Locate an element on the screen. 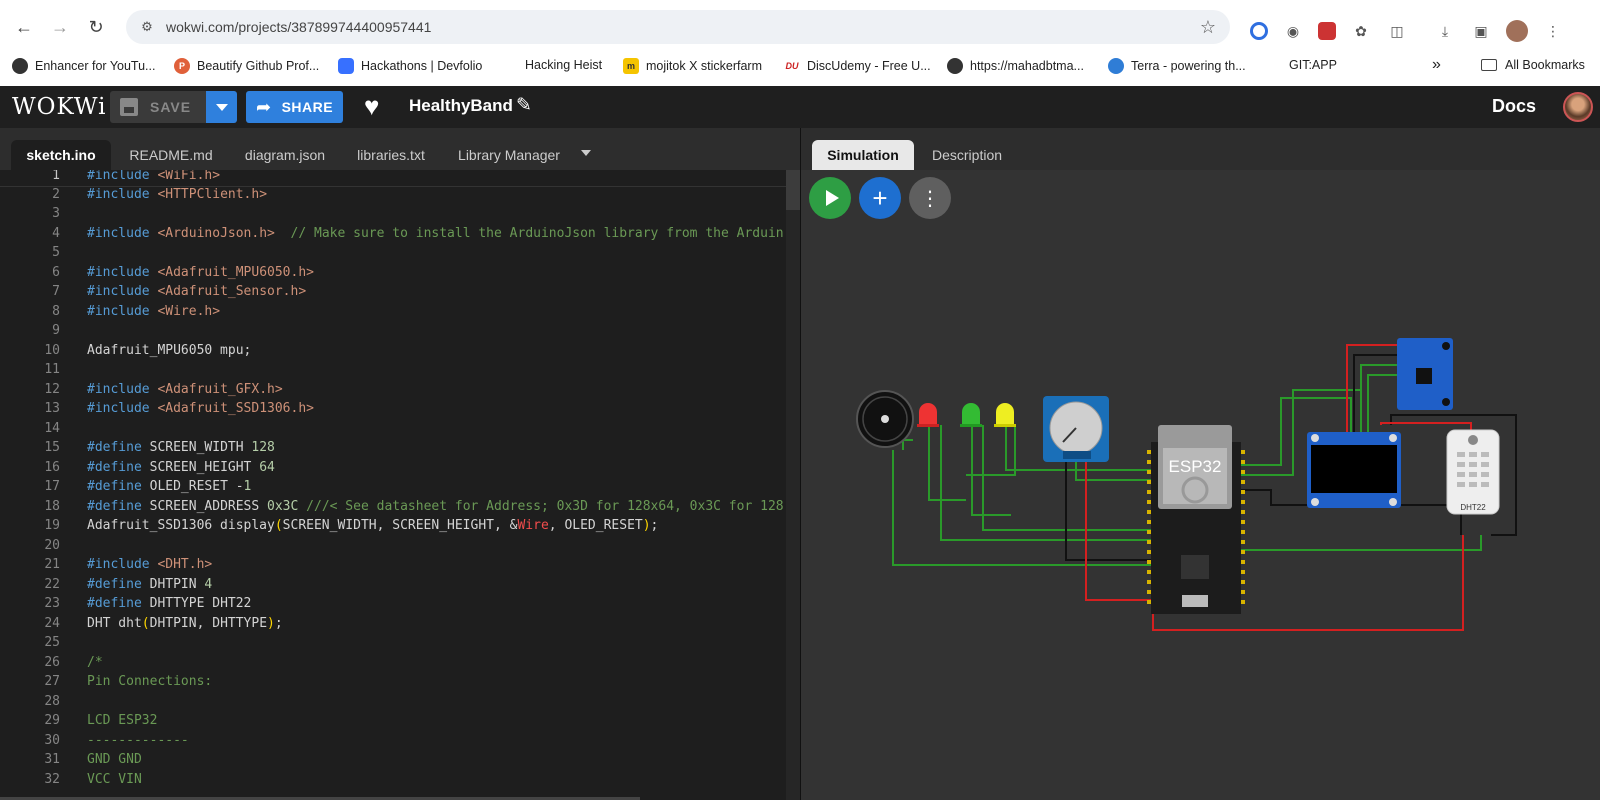  site-settings-icon: ⚙ is located at coordinates (147, 27).